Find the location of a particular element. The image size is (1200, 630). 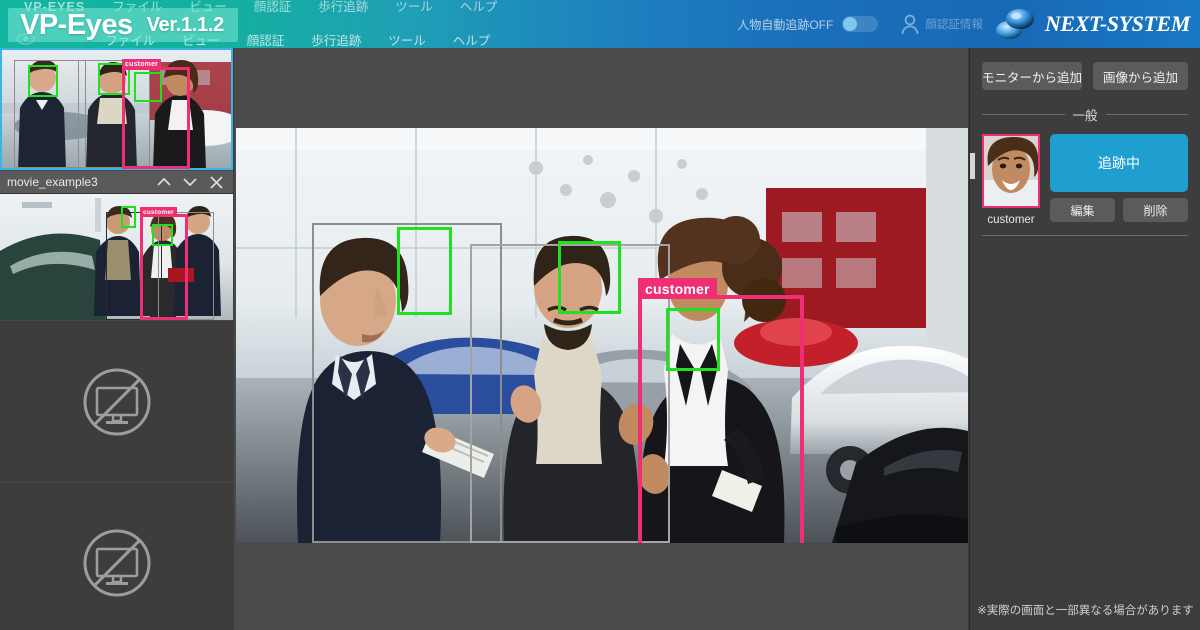

group-header: 一般 is located at coordinates (1085, 114).